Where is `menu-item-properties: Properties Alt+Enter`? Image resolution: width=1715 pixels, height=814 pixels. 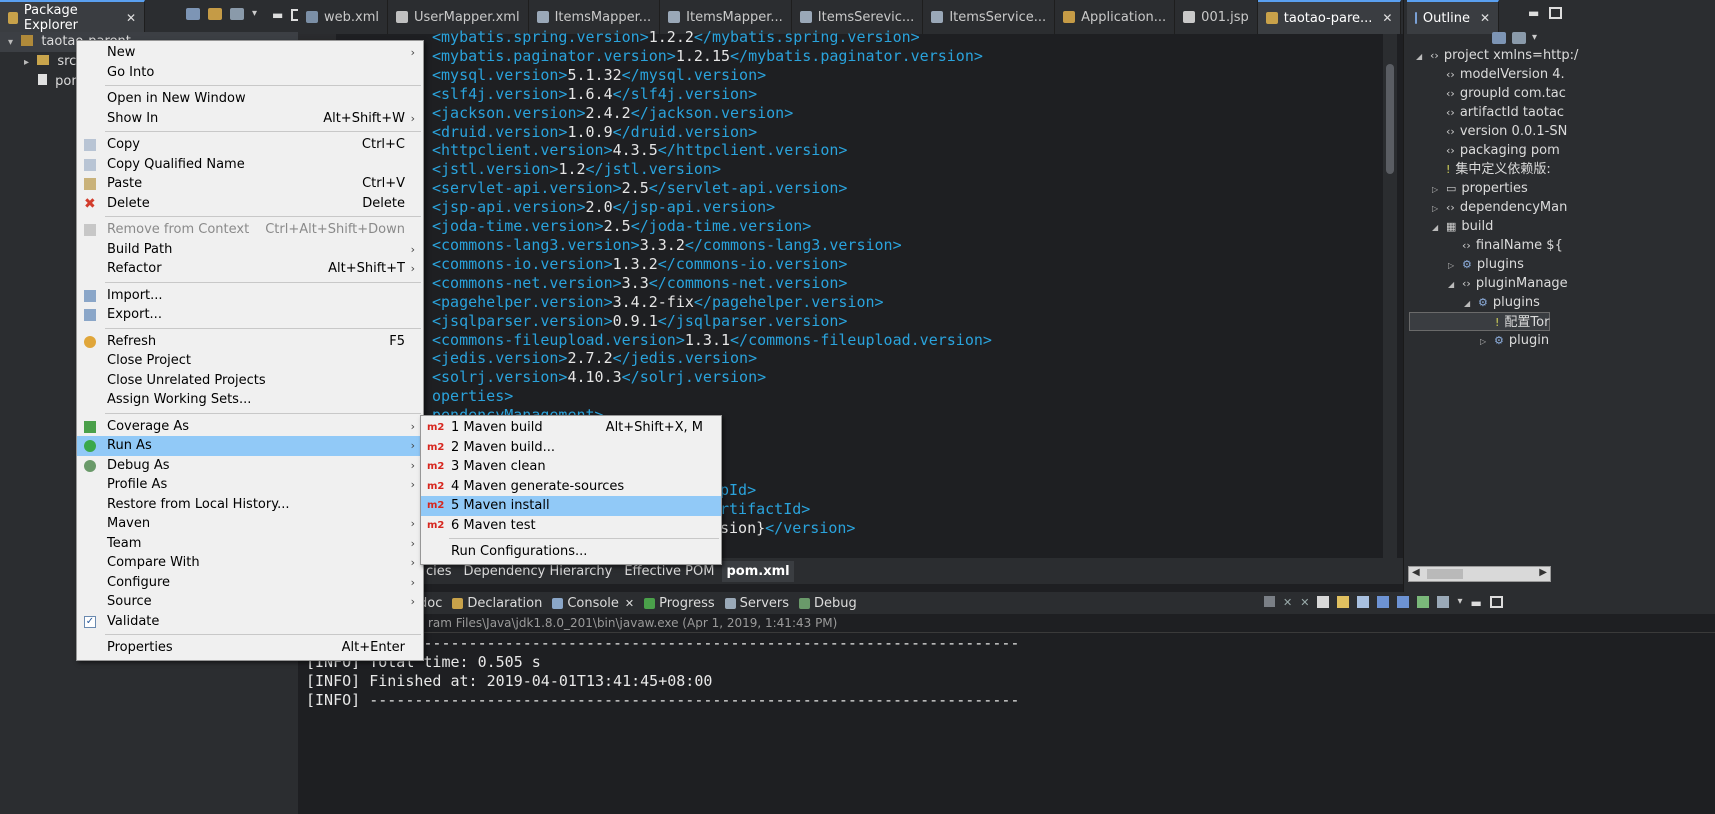
menu-item-properties: Properties Alt+Enter is located at coordinates (250, 648).